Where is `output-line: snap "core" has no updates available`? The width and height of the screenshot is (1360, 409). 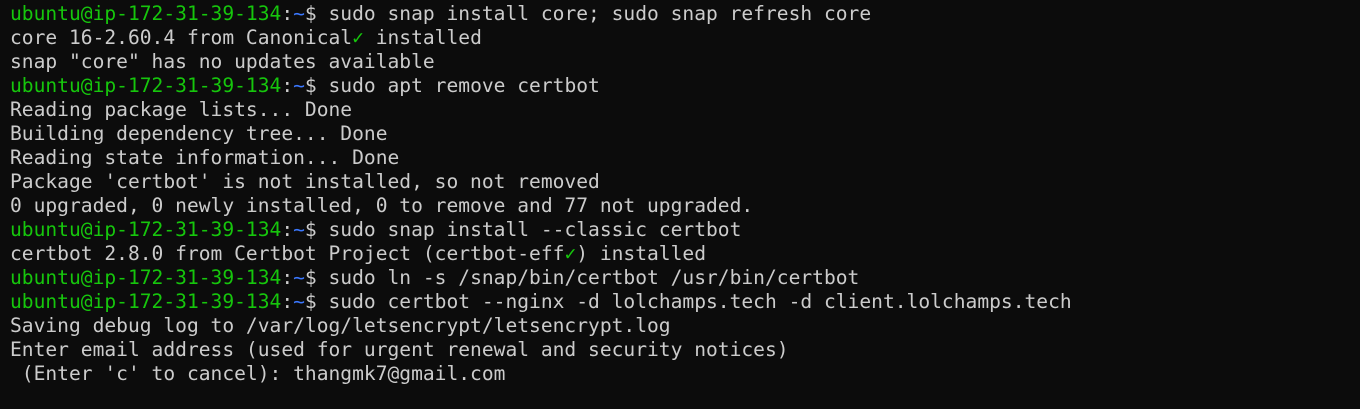 output-line: snap "core" has no updates available is located at coordinates (222, 61).